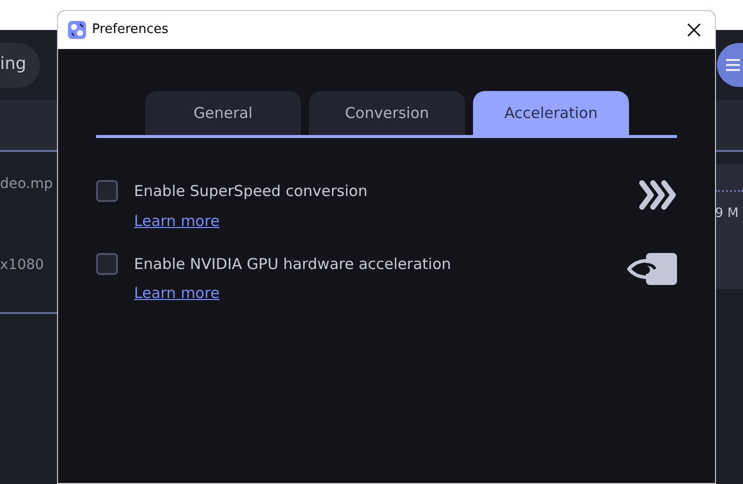  I want to click on option-label: Enable SuperSpeed conversion, so click(251, 191).